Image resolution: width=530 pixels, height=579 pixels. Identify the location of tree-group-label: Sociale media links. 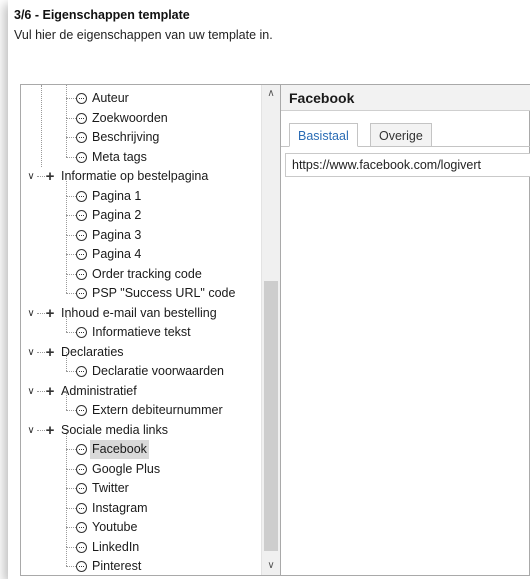
(114, 430).